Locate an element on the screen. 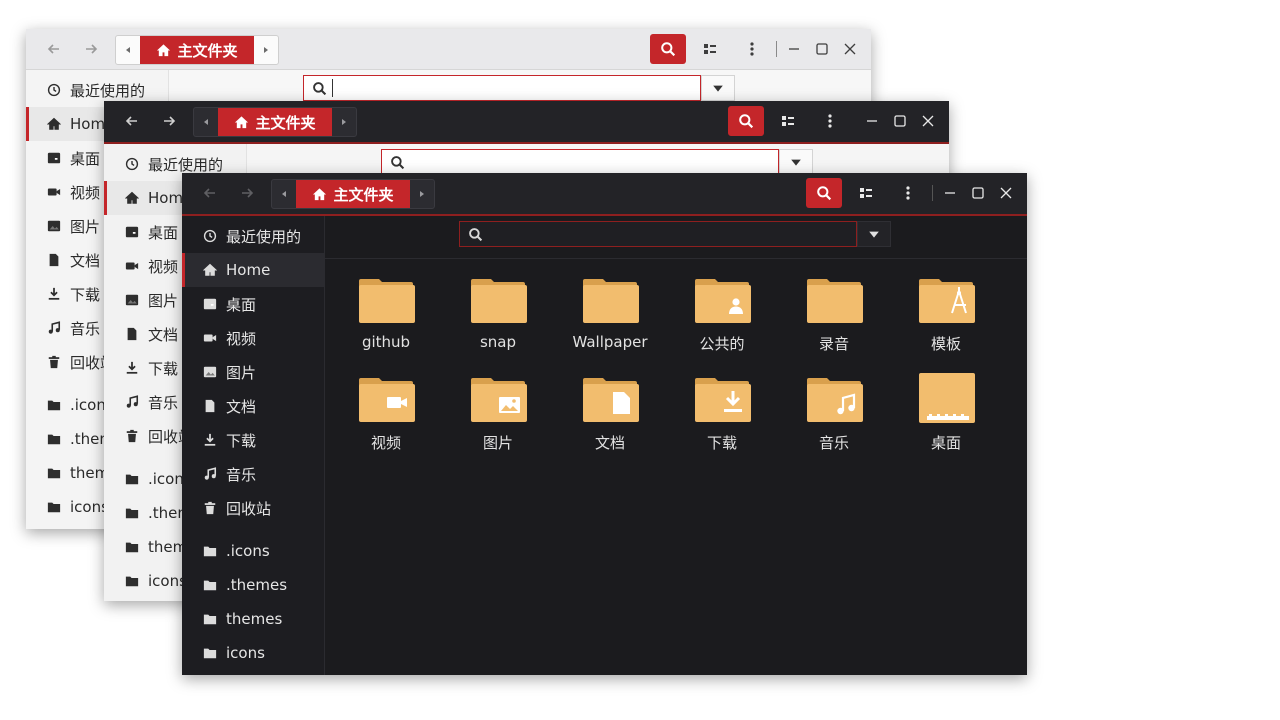 Image resolution: width=1280 pixels, height=720 pixels. path-bar: 主文件夹 is located at coordinates (353, 194).